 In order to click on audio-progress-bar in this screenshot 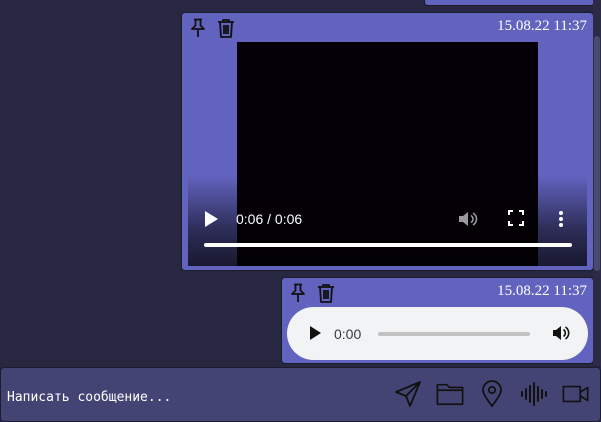, I will do `click(454, 334)`.